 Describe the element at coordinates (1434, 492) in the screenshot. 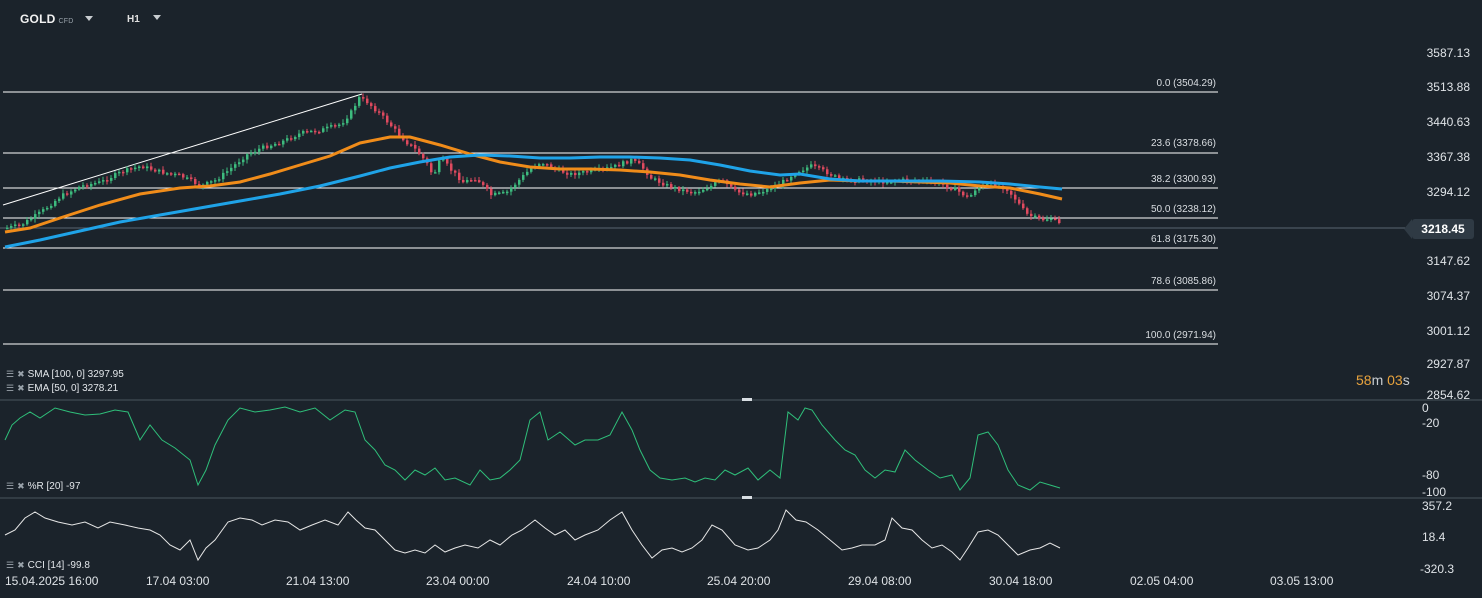

I see `wr-axis-label: -100` at that location.